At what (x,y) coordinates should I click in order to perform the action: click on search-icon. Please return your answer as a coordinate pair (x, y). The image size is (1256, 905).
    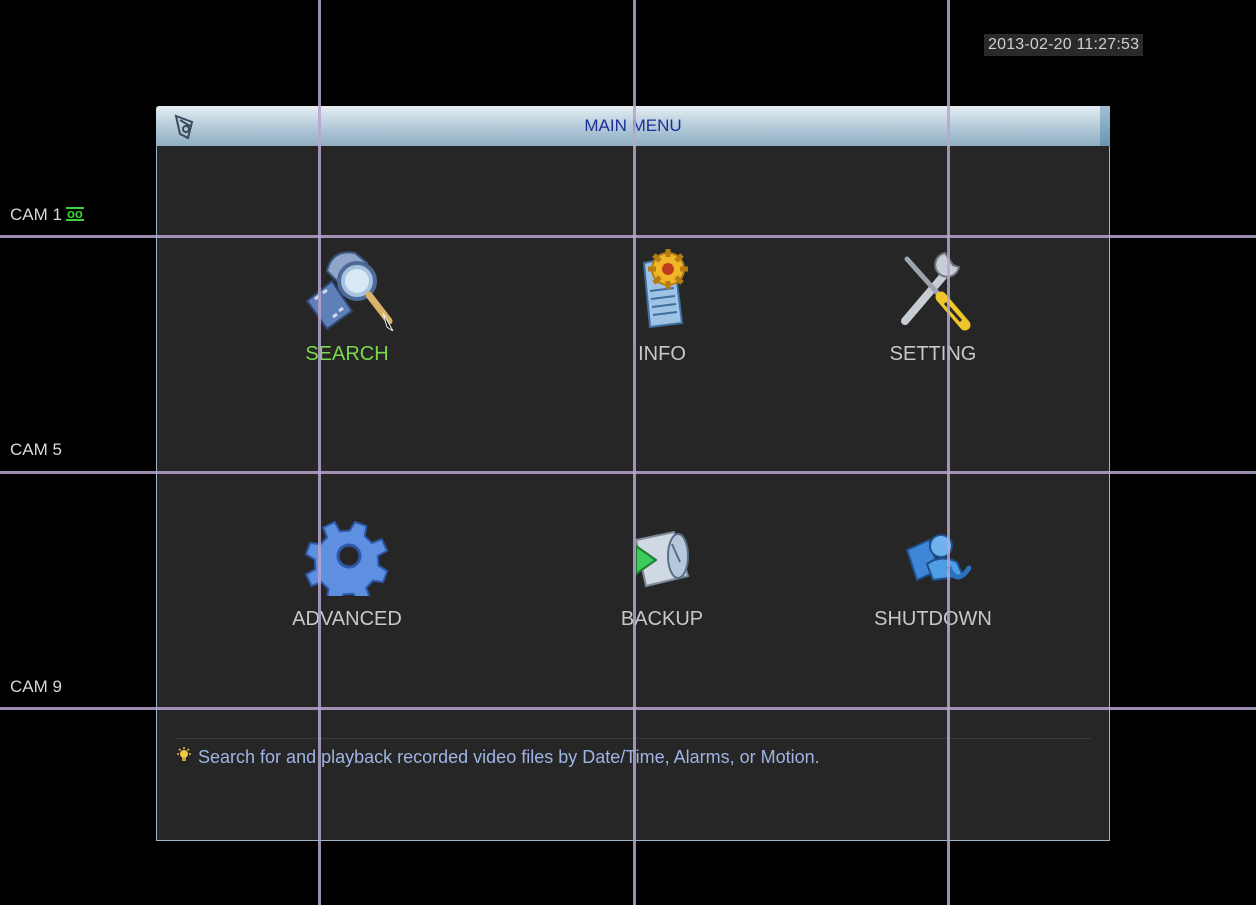
    Looking at the image, I should click on (349, 291).